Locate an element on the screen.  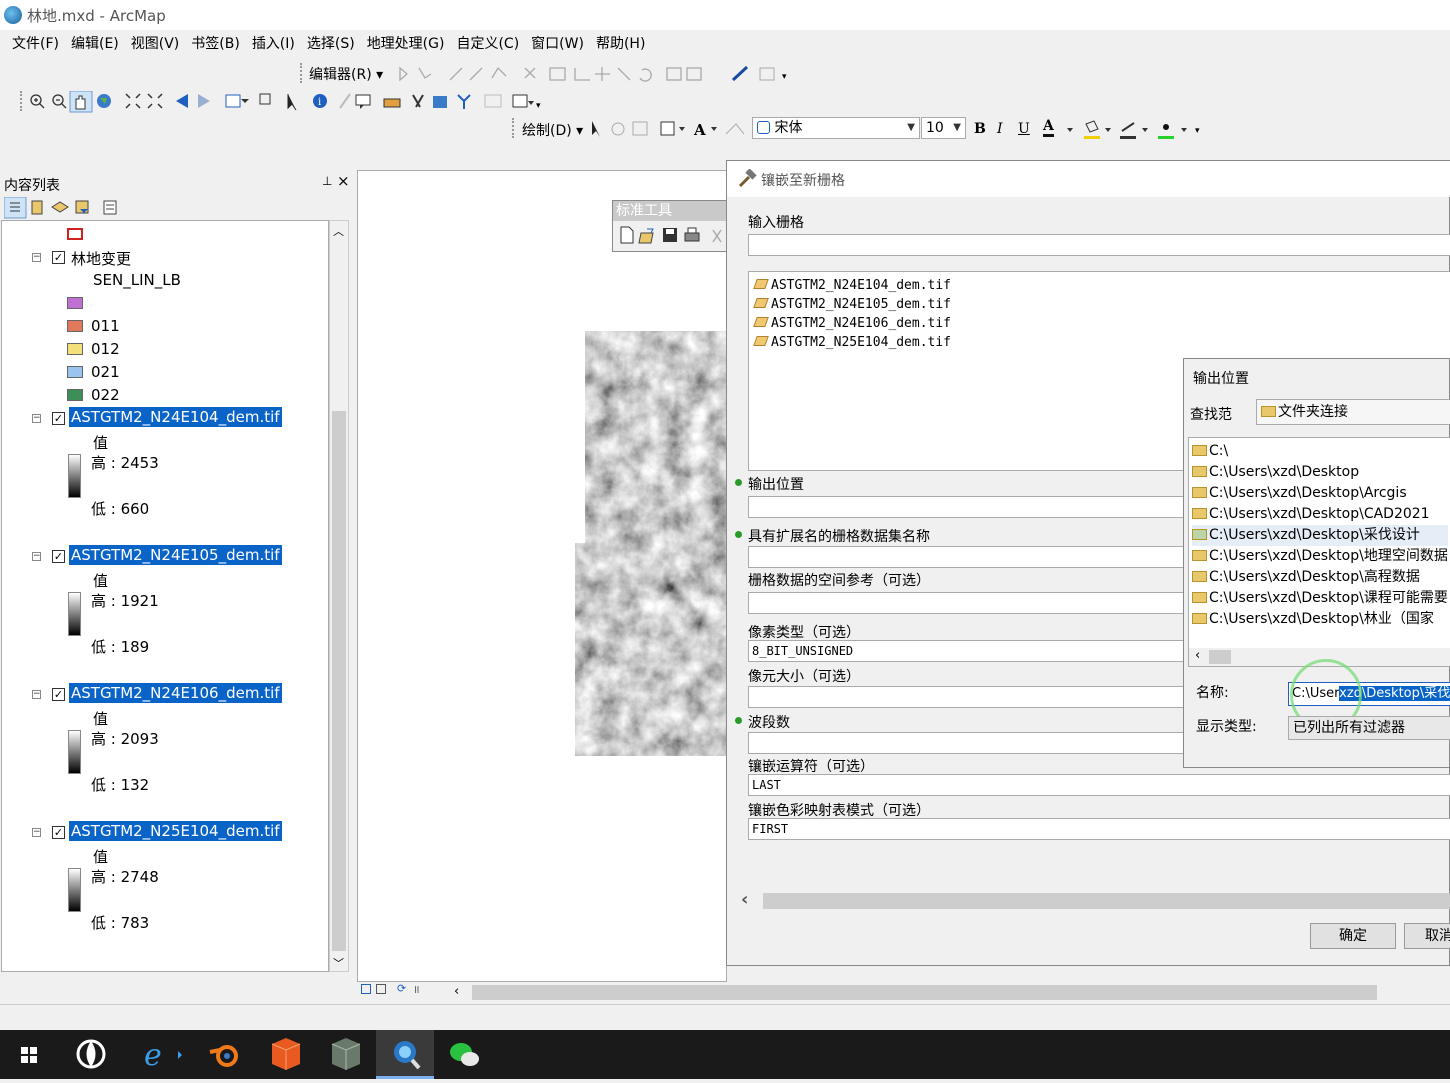
menu-bookmarks: 书签(B) is located at coordinates (215, 44).